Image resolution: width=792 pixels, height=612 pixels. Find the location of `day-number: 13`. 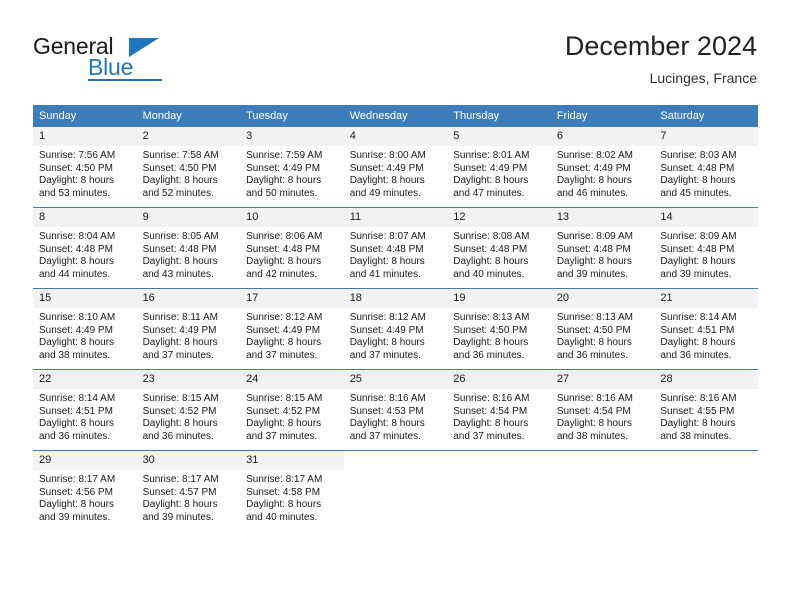

day-number: 13 is located at coordinates (602, 217).